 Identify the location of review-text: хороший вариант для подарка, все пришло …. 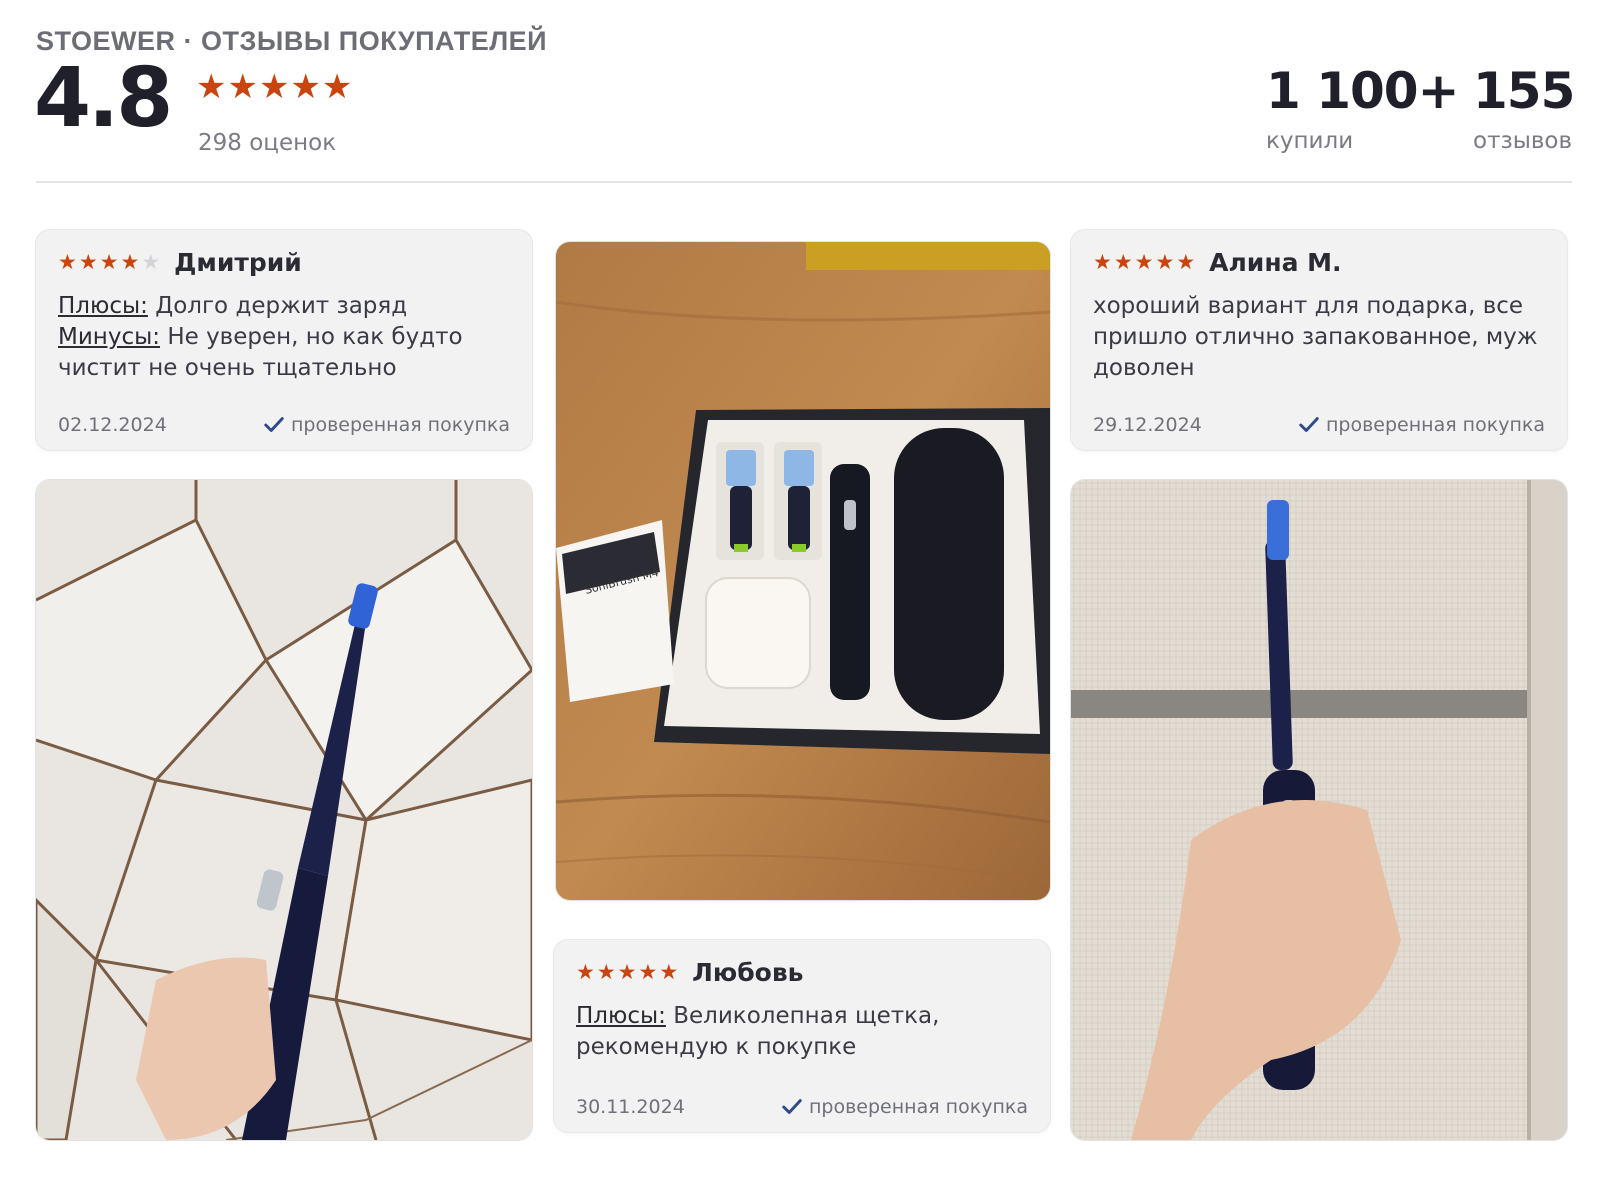
(1315, 337).